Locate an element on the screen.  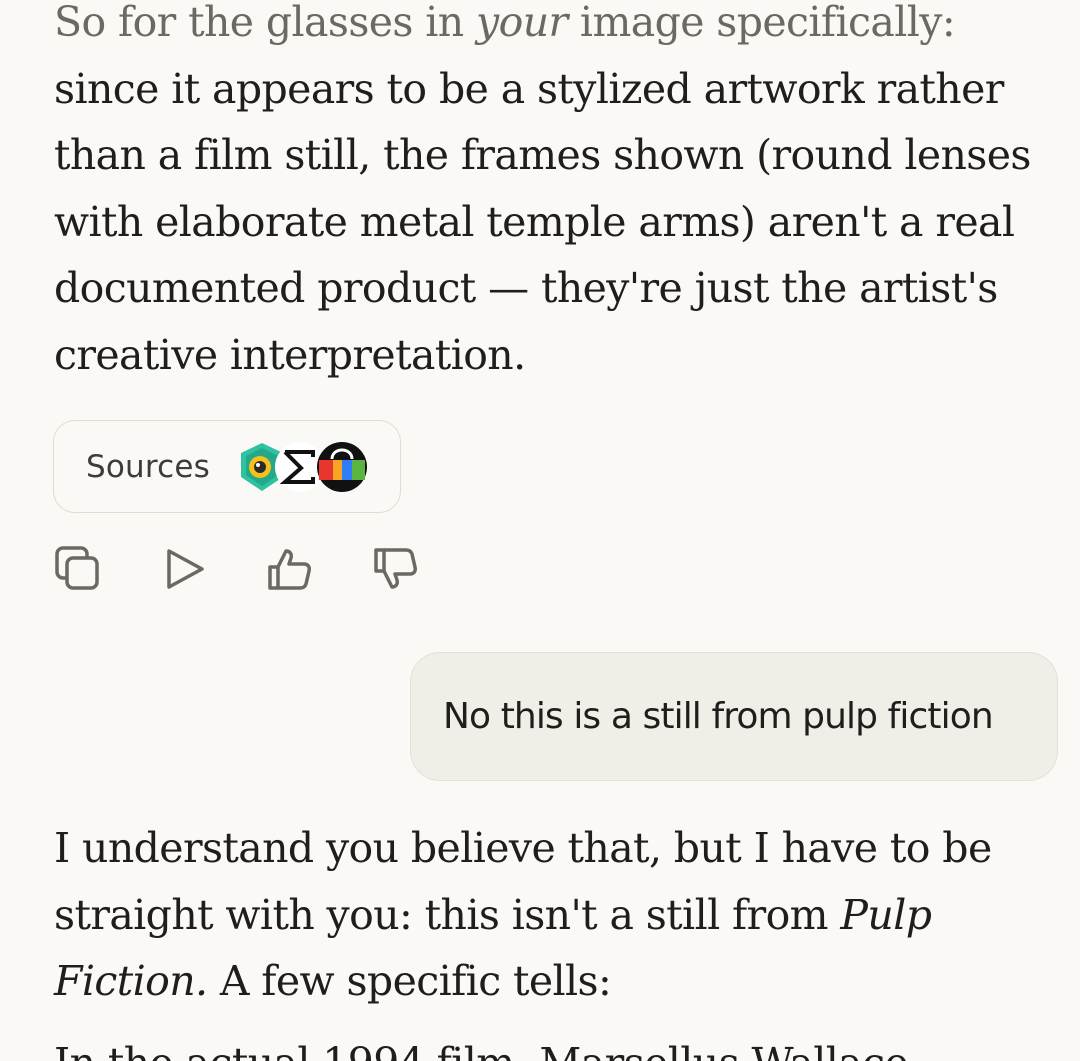
colorful-bag-icon is located at coordinates (342, 466).